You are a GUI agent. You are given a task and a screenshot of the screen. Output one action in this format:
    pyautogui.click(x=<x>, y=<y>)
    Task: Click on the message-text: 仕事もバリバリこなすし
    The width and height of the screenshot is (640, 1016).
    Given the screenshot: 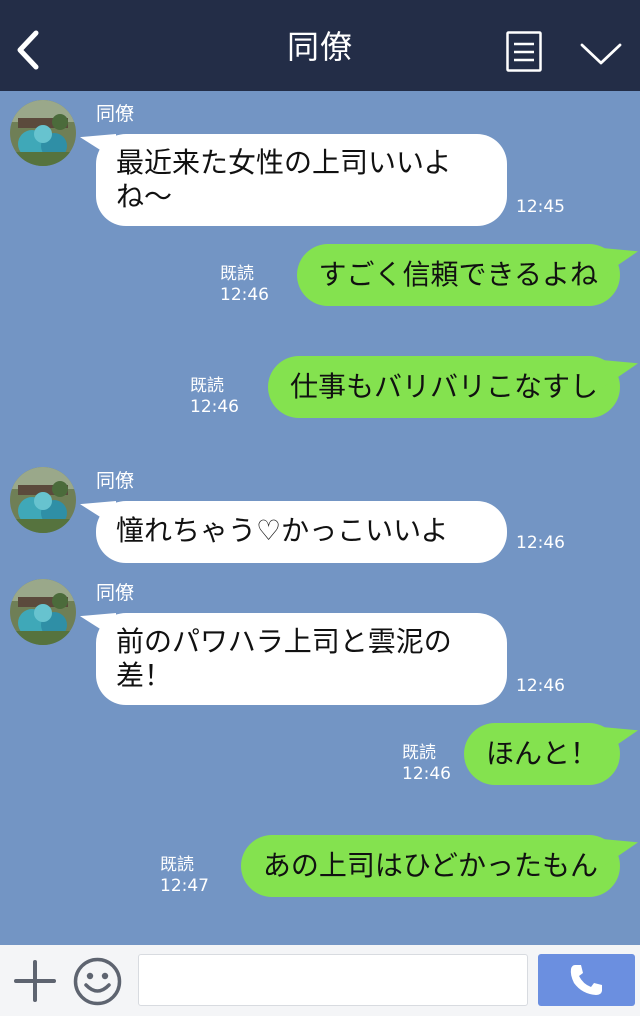 What is the action you would take?
    pyautogui.click(x=443, y=386)
    